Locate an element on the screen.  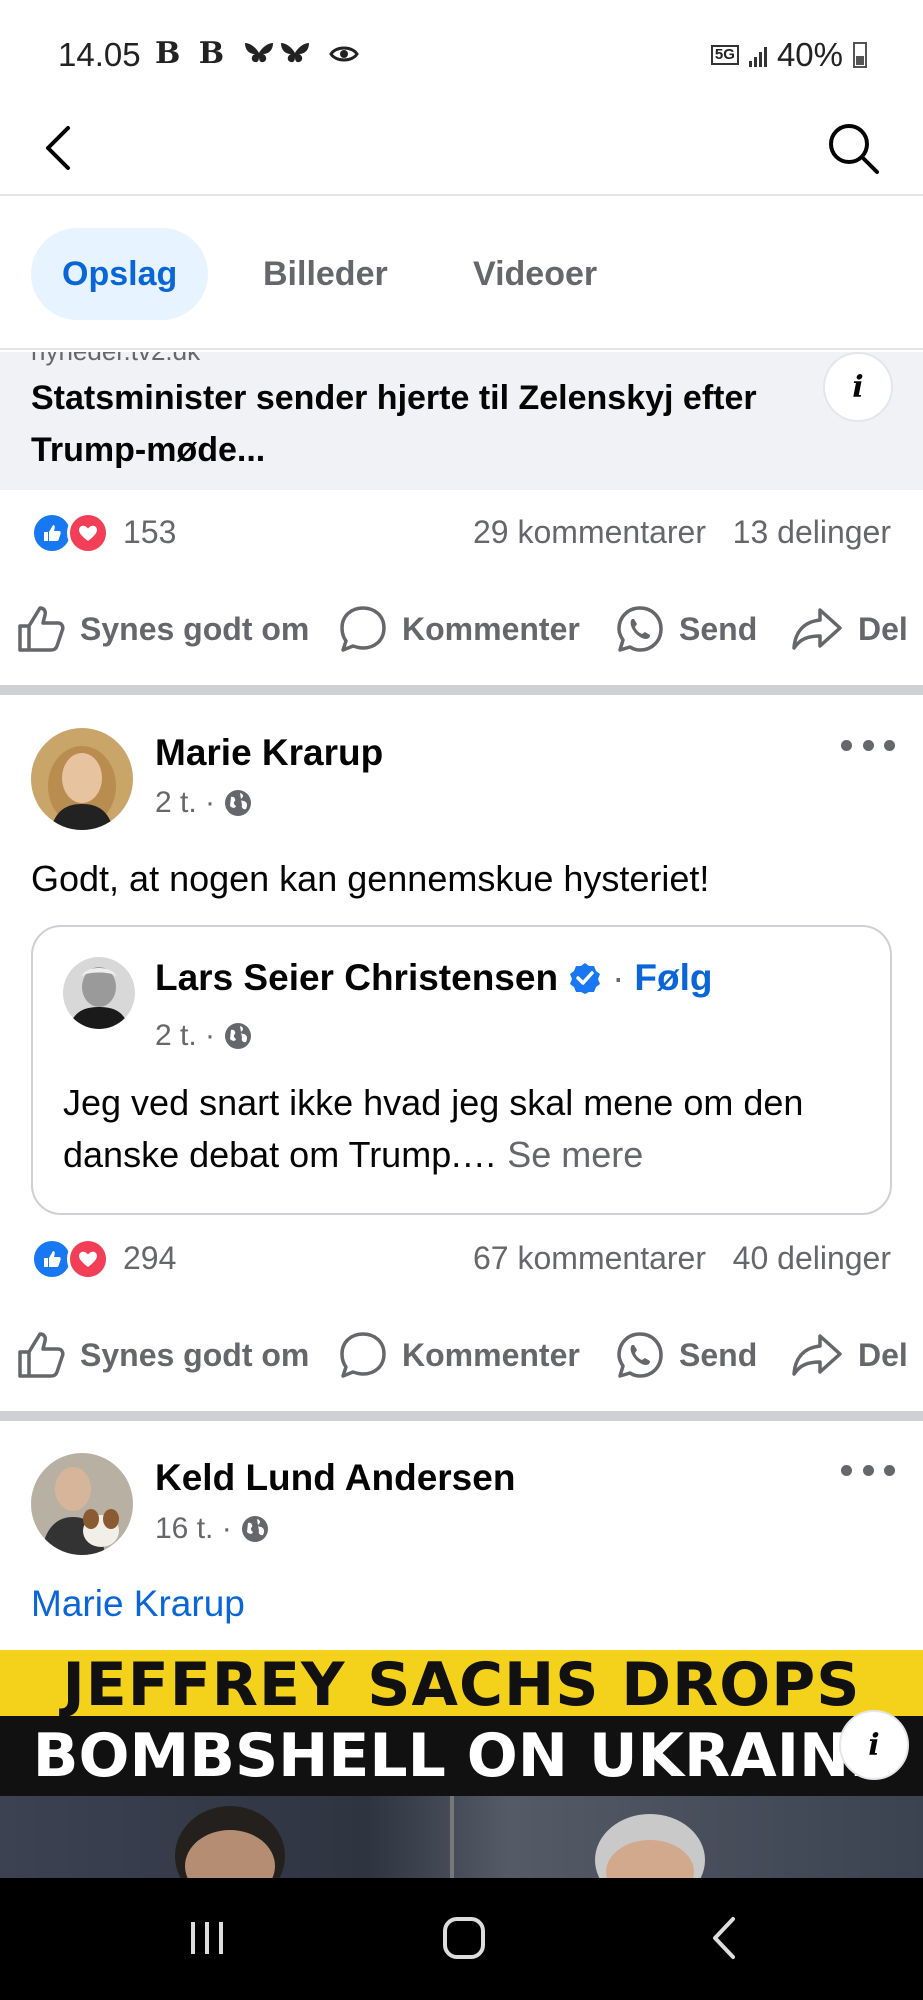
shared-author-row: Lars Seier Christensen · Følg is located at coordinates (433, 978).